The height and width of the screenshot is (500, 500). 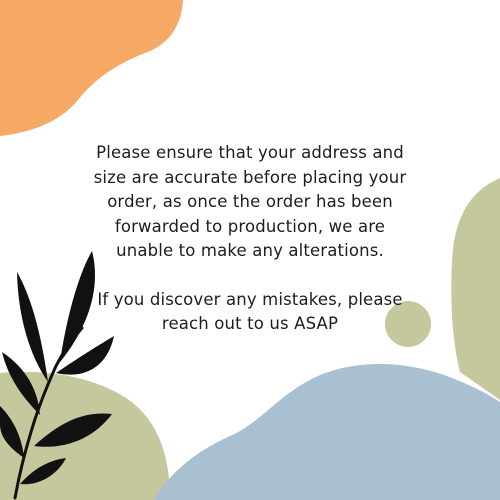 What do you see at coordinates (250, 323) in the screenshot?
I see `notice-line: reach out to us ASAP` at bounding box center [250, 323].